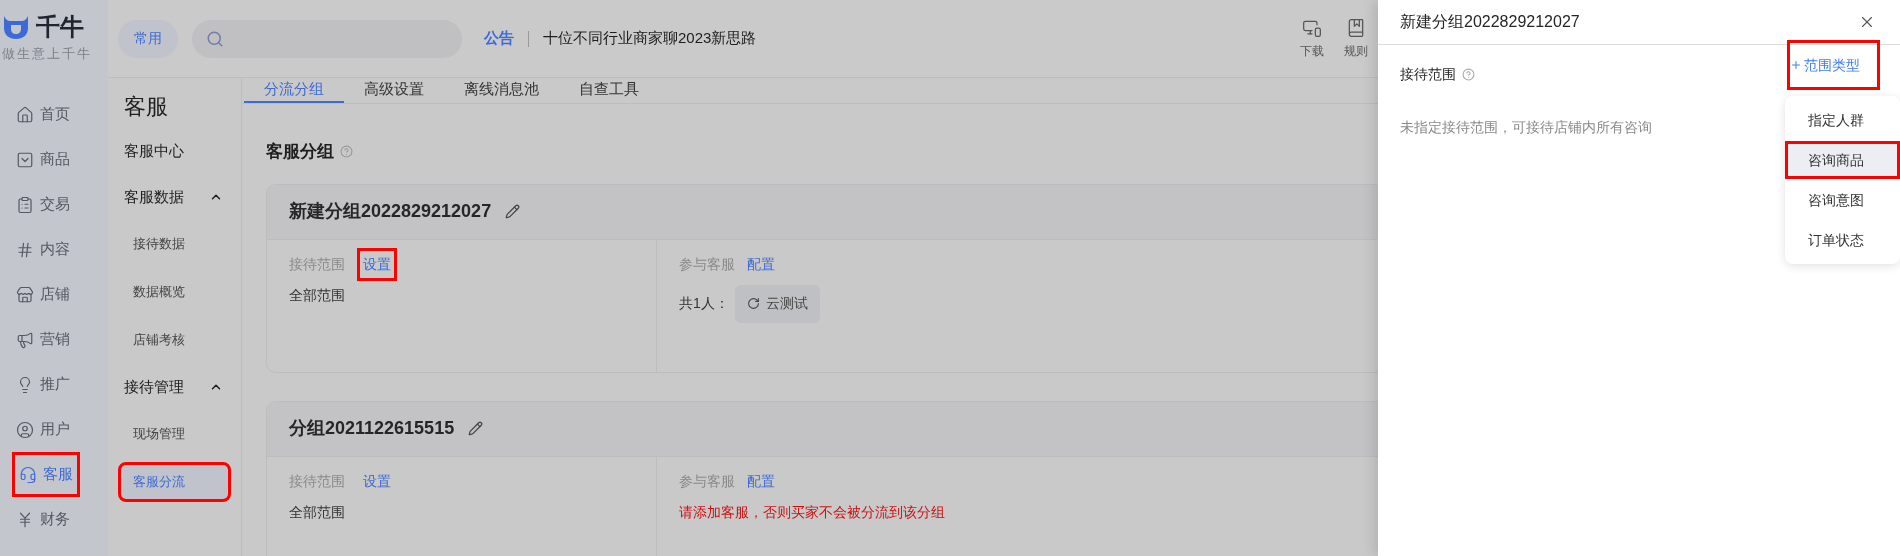 This screenshot has height=556, width=1900. What do you see at coordinates (1312, 38) in the screenshot?
I see `toolbar-button: 下载` at bounding box center [1312, 38].